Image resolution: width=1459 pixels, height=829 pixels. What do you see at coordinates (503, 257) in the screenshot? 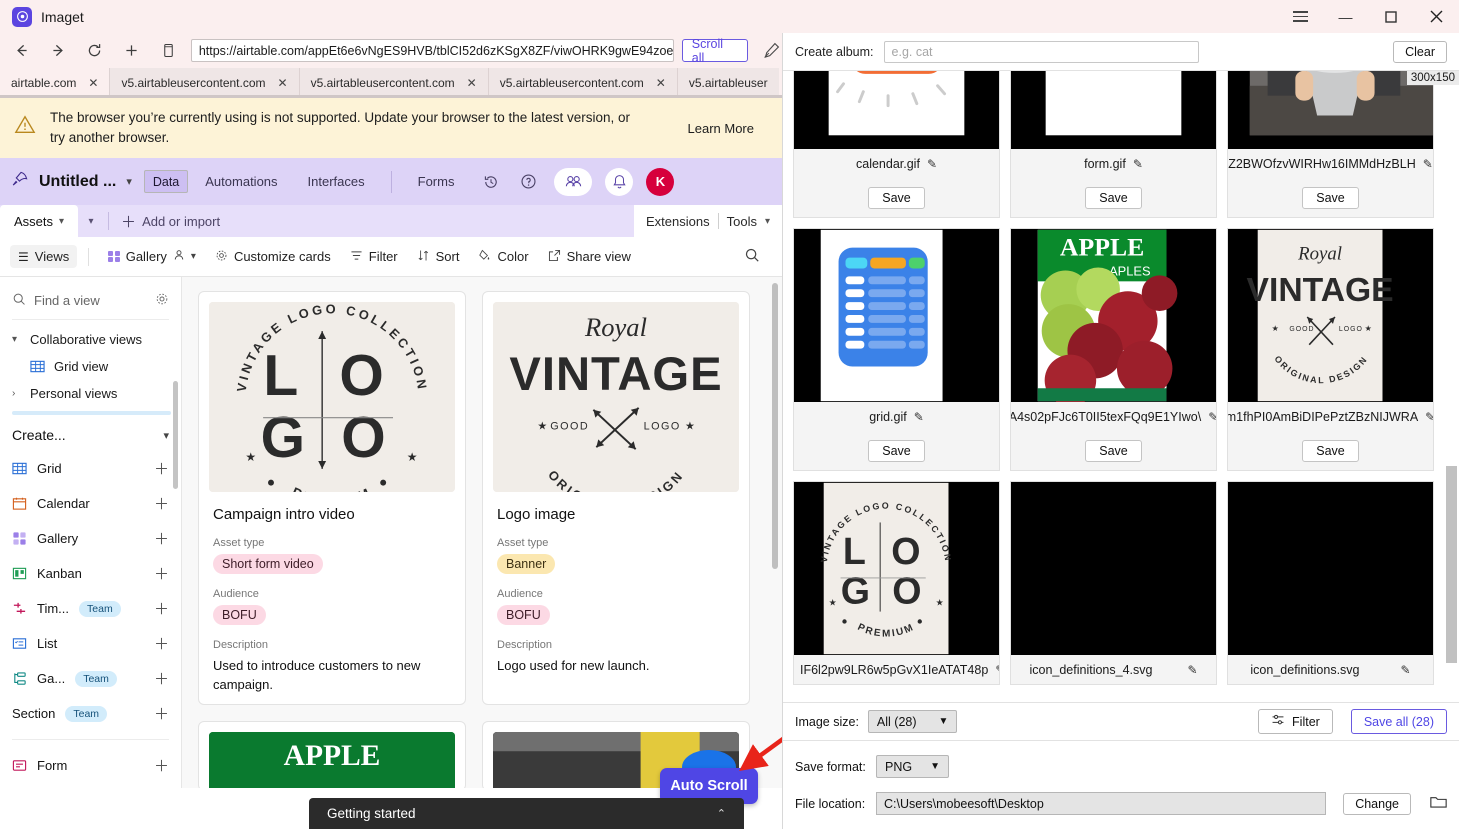
I see `color-button: Color` at bounding box center [503, 257].